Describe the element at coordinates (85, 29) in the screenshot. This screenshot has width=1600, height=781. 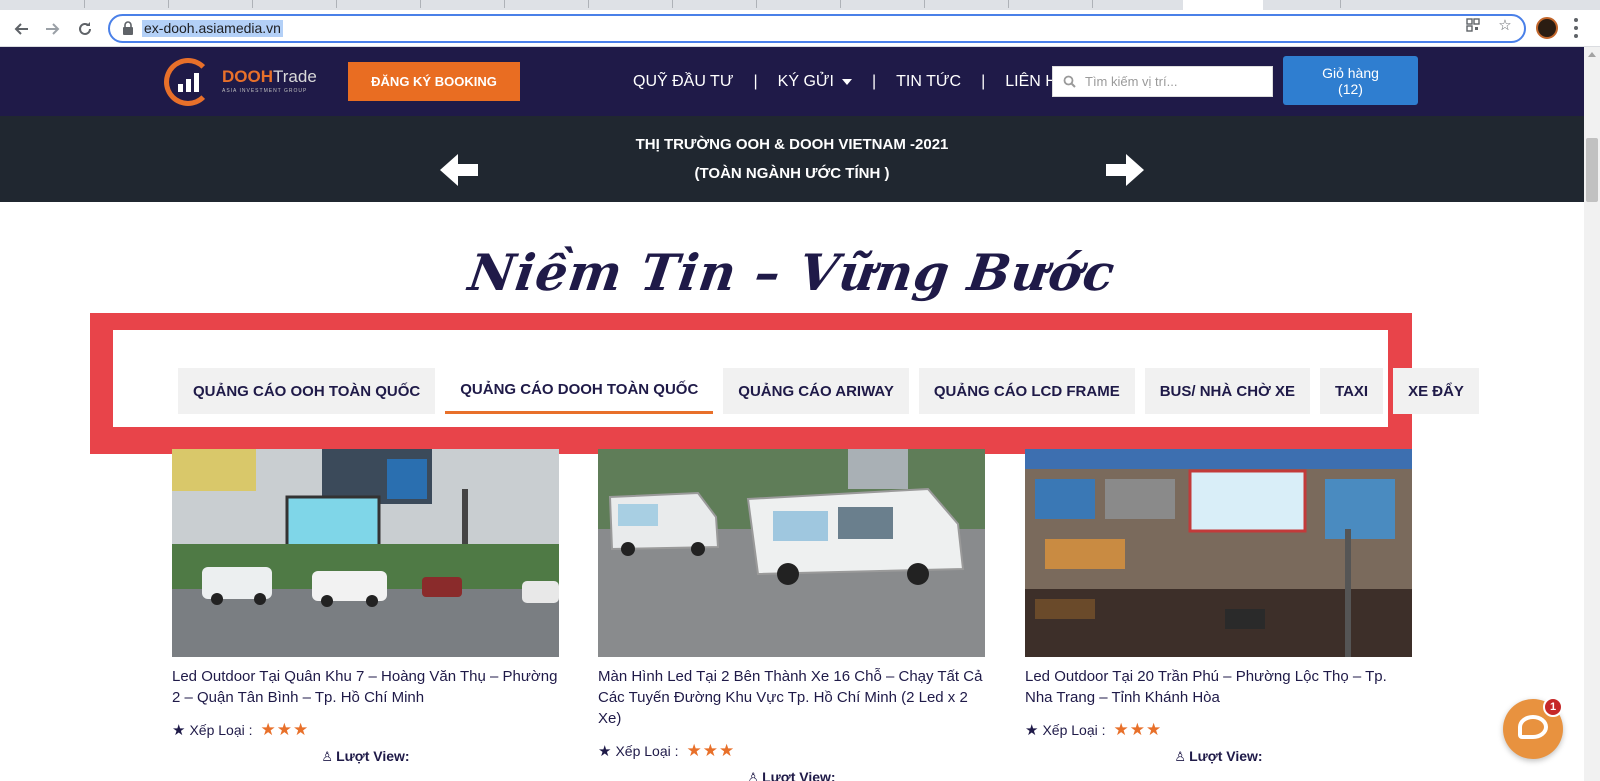
I see `reload-icon` at that location.